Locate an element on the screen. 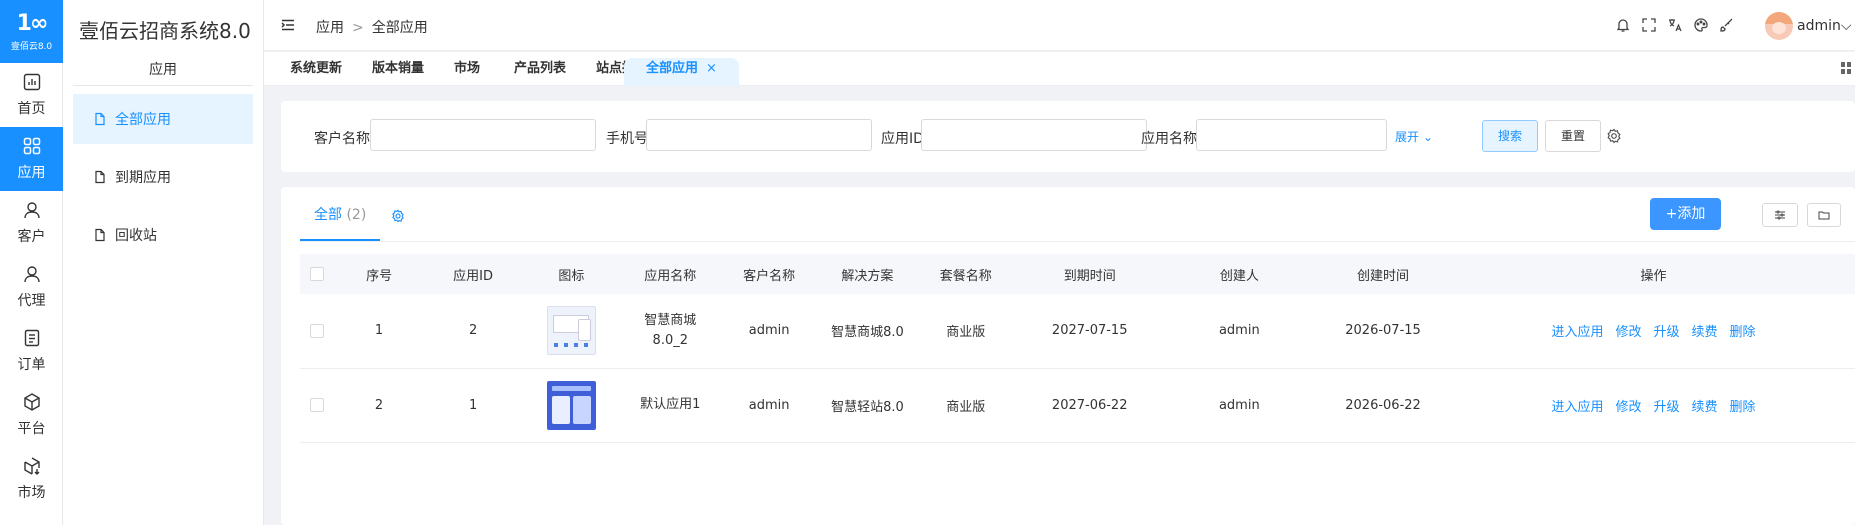 The image size is (1855, 525). cell-app-name: 智慧商城 8.0_2 is located at coordinates (670, 331).